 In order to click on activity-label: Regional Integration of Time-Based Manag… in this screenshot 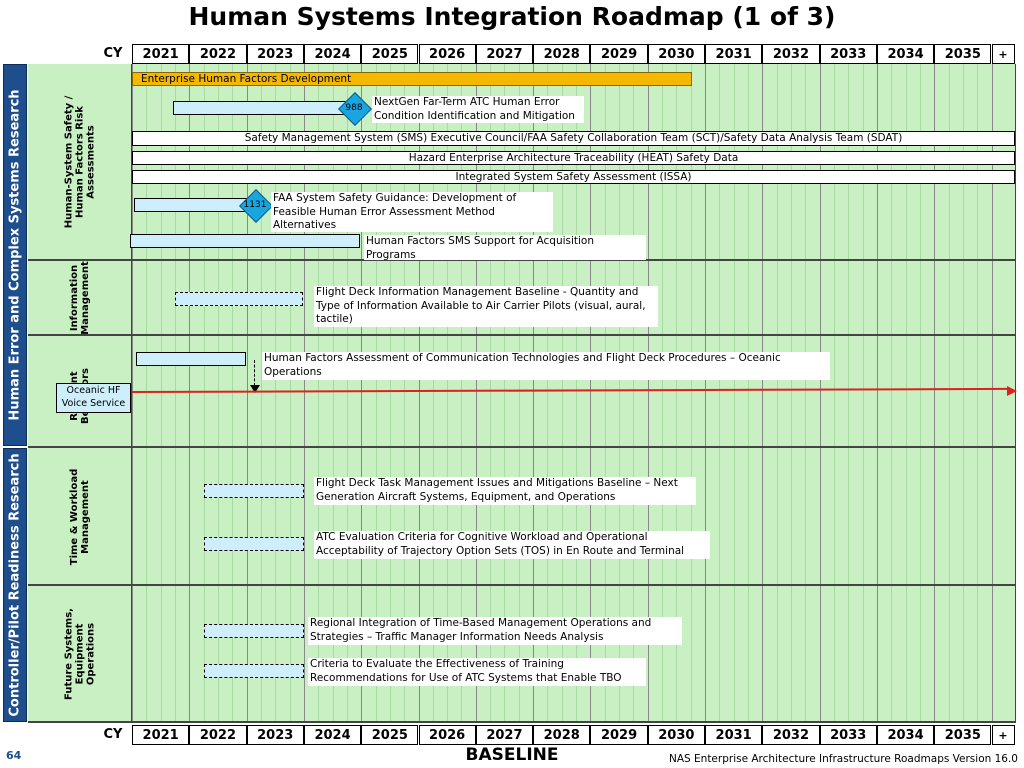, I will do `click(495, 631)`.